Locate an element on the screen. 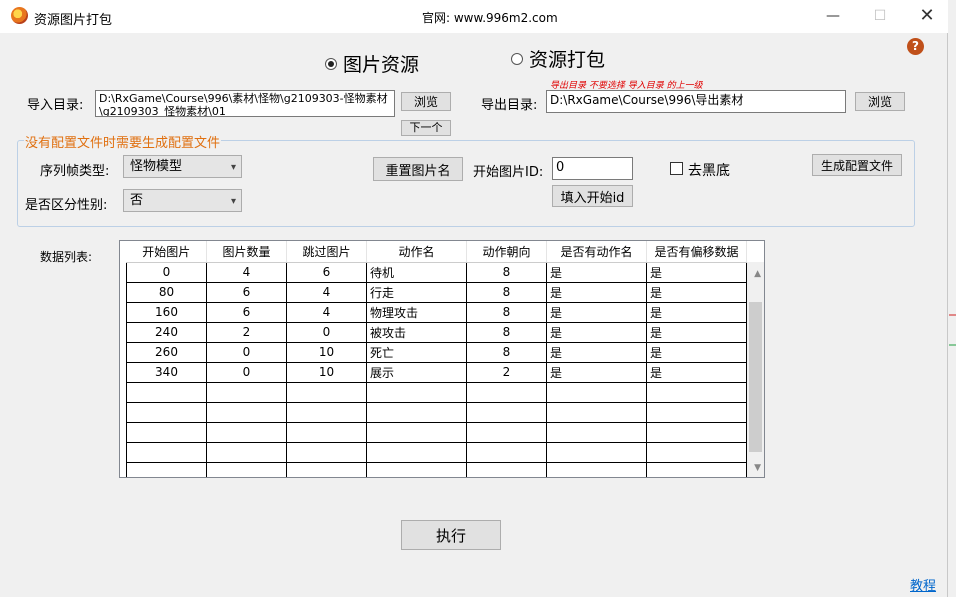 This screenshot has height=597, width=956. scrollbar-thumb is located at coordinates (755, 377).